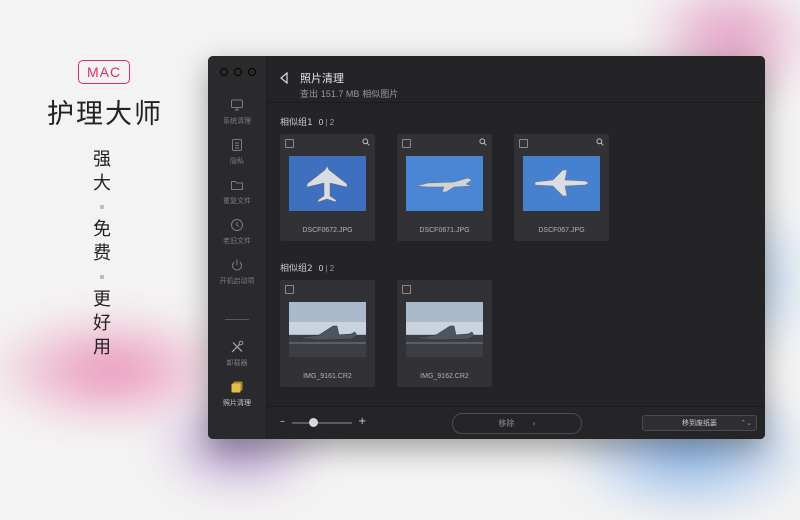 Image resolution: width=800 pixels, height=520 pixels. What do you see at coordinates (237, 201) in the screenshot?
I see `sidebar-item-label: 重复文件` at bounding box center [237, 201].